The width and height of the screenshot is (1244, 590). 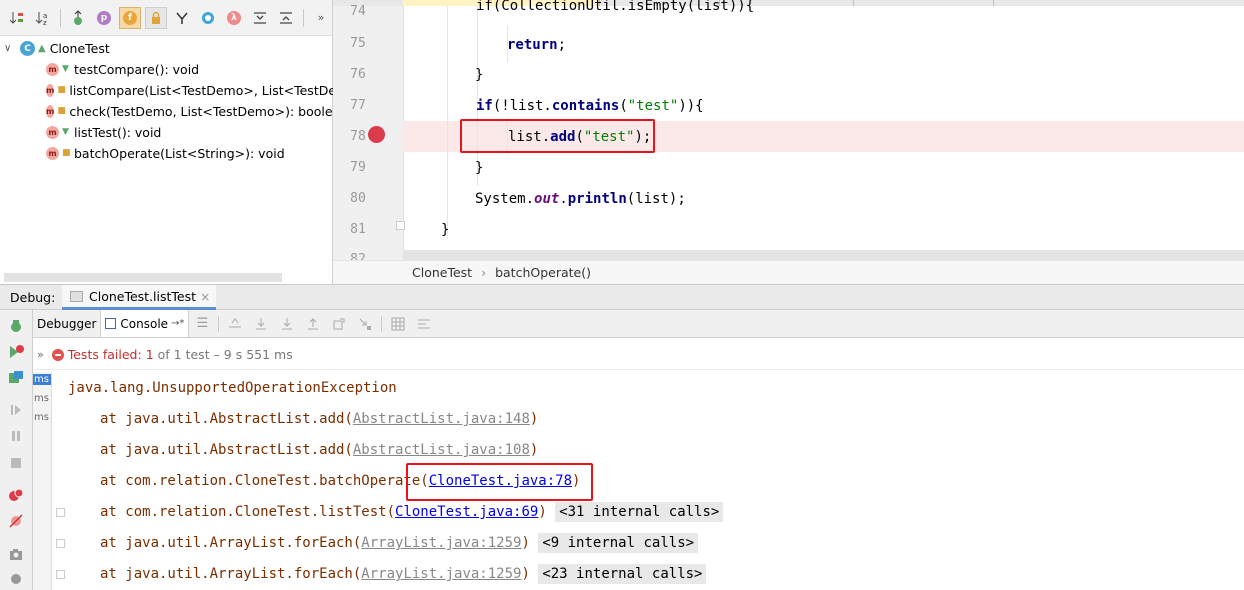 What do you see at coordinates (597, 199) in the screenshot?
I see `method-call: println` at bounding box center [597, 199].